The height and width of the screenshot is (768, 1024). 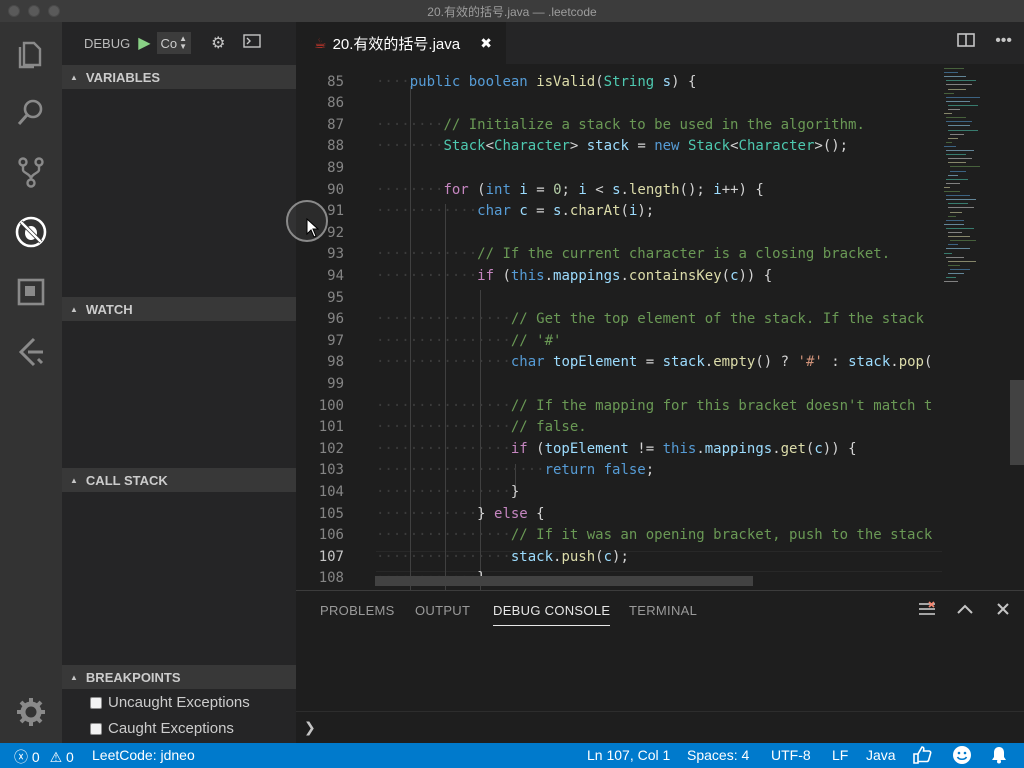 I want to click on close-tab-icon: ✖, so click(x=486, y=43).